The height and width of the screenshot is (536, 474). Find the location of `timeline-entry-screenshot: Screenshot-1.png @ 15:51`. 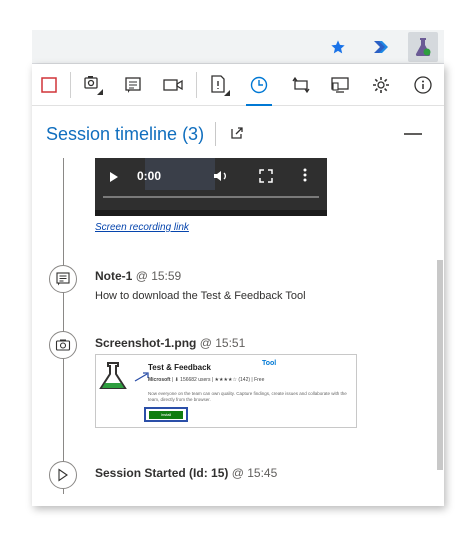

timeline-entry-screenshot: Screenshot-1.png @ 15:51 is located at coordinates (170, 343).